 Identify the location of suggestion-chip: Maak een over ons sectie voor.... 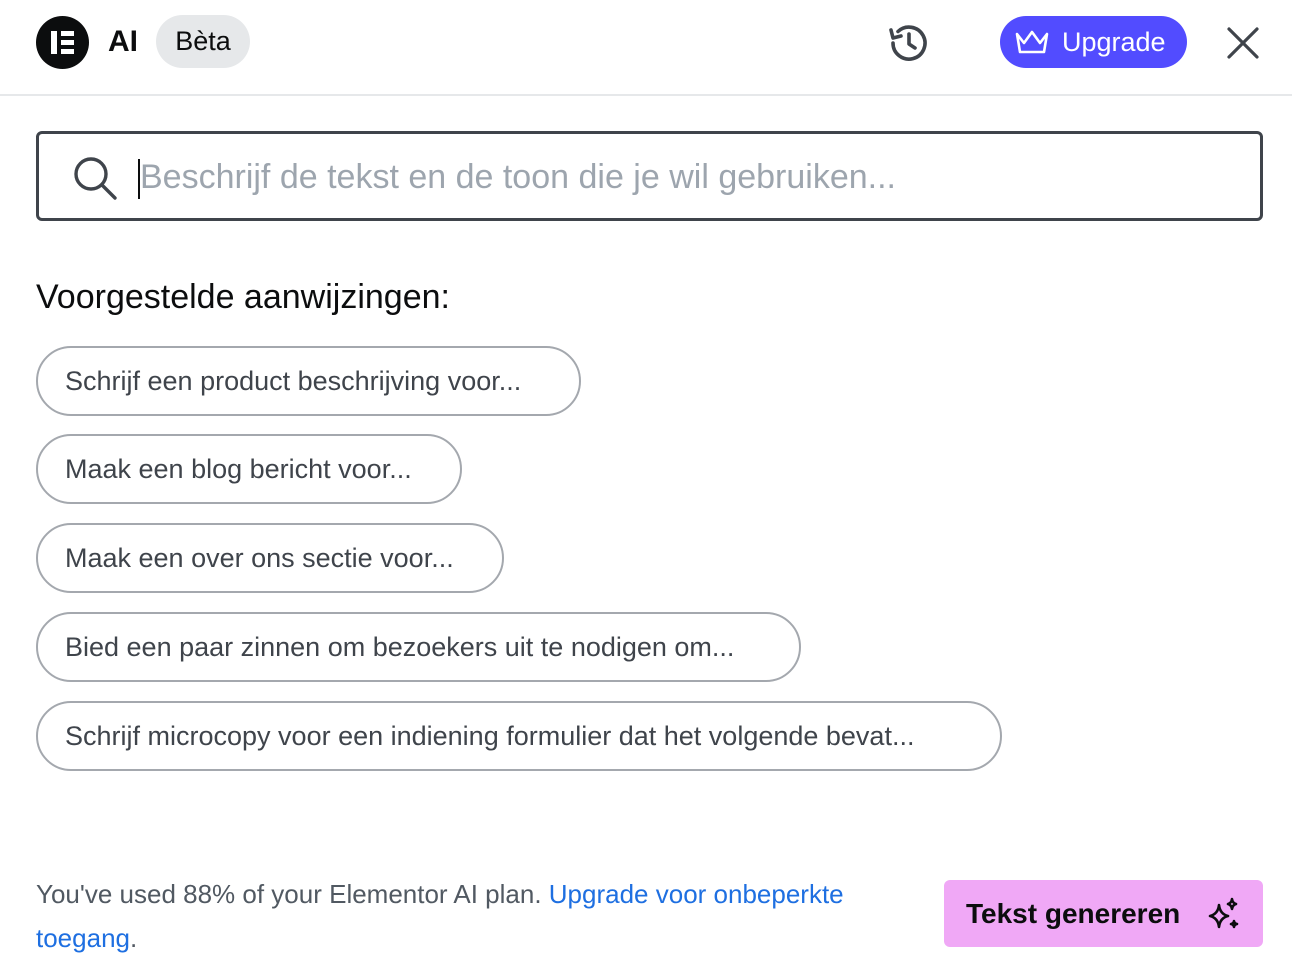
(270, 558).